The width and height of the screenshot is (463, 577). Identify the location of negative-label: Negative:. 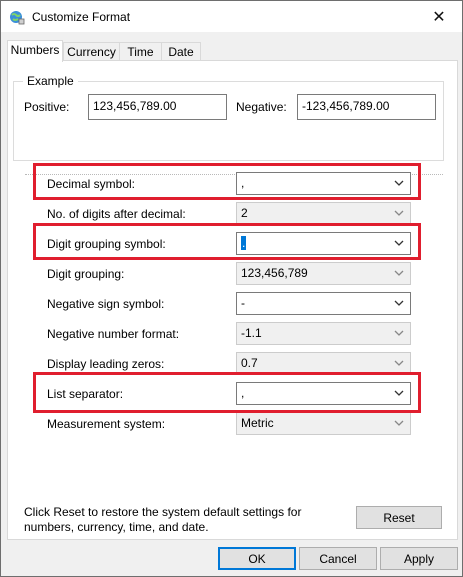
(261, 107).